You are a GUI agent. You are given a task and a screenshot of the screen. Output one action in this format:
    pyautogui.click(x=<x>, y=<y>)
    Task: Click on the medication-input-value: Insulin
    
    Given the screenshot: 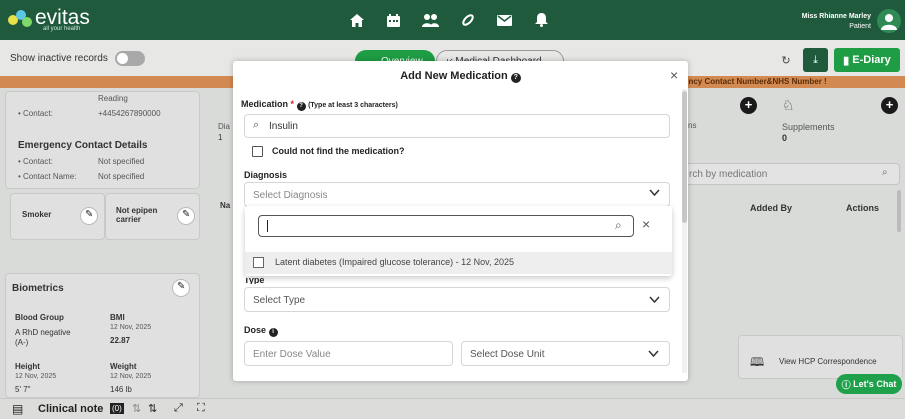 What is the action you would take?
    pyautogui.click(x=283, y=126)
    